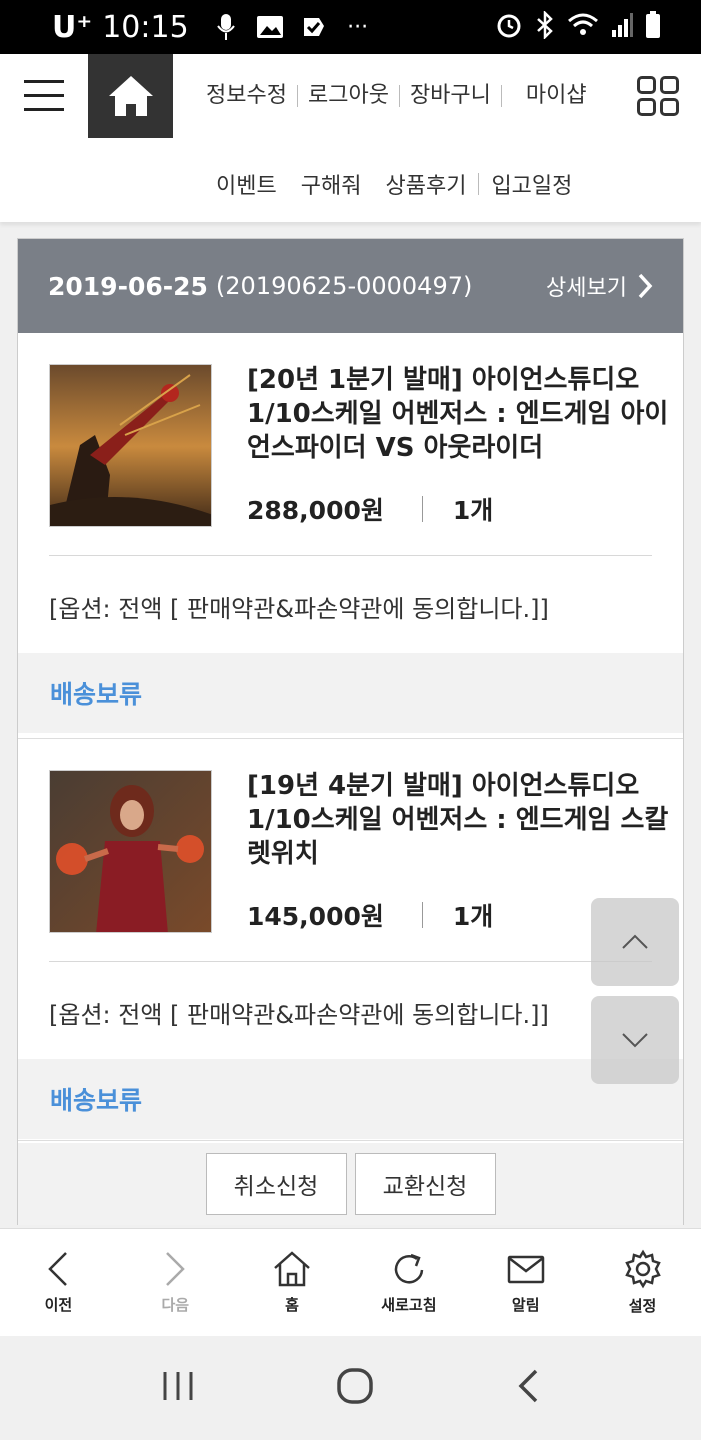  What do you see at coordinates (528, 1388) in the screenshot?
I see `system-back-icon` at bounding box center [528, 1388].